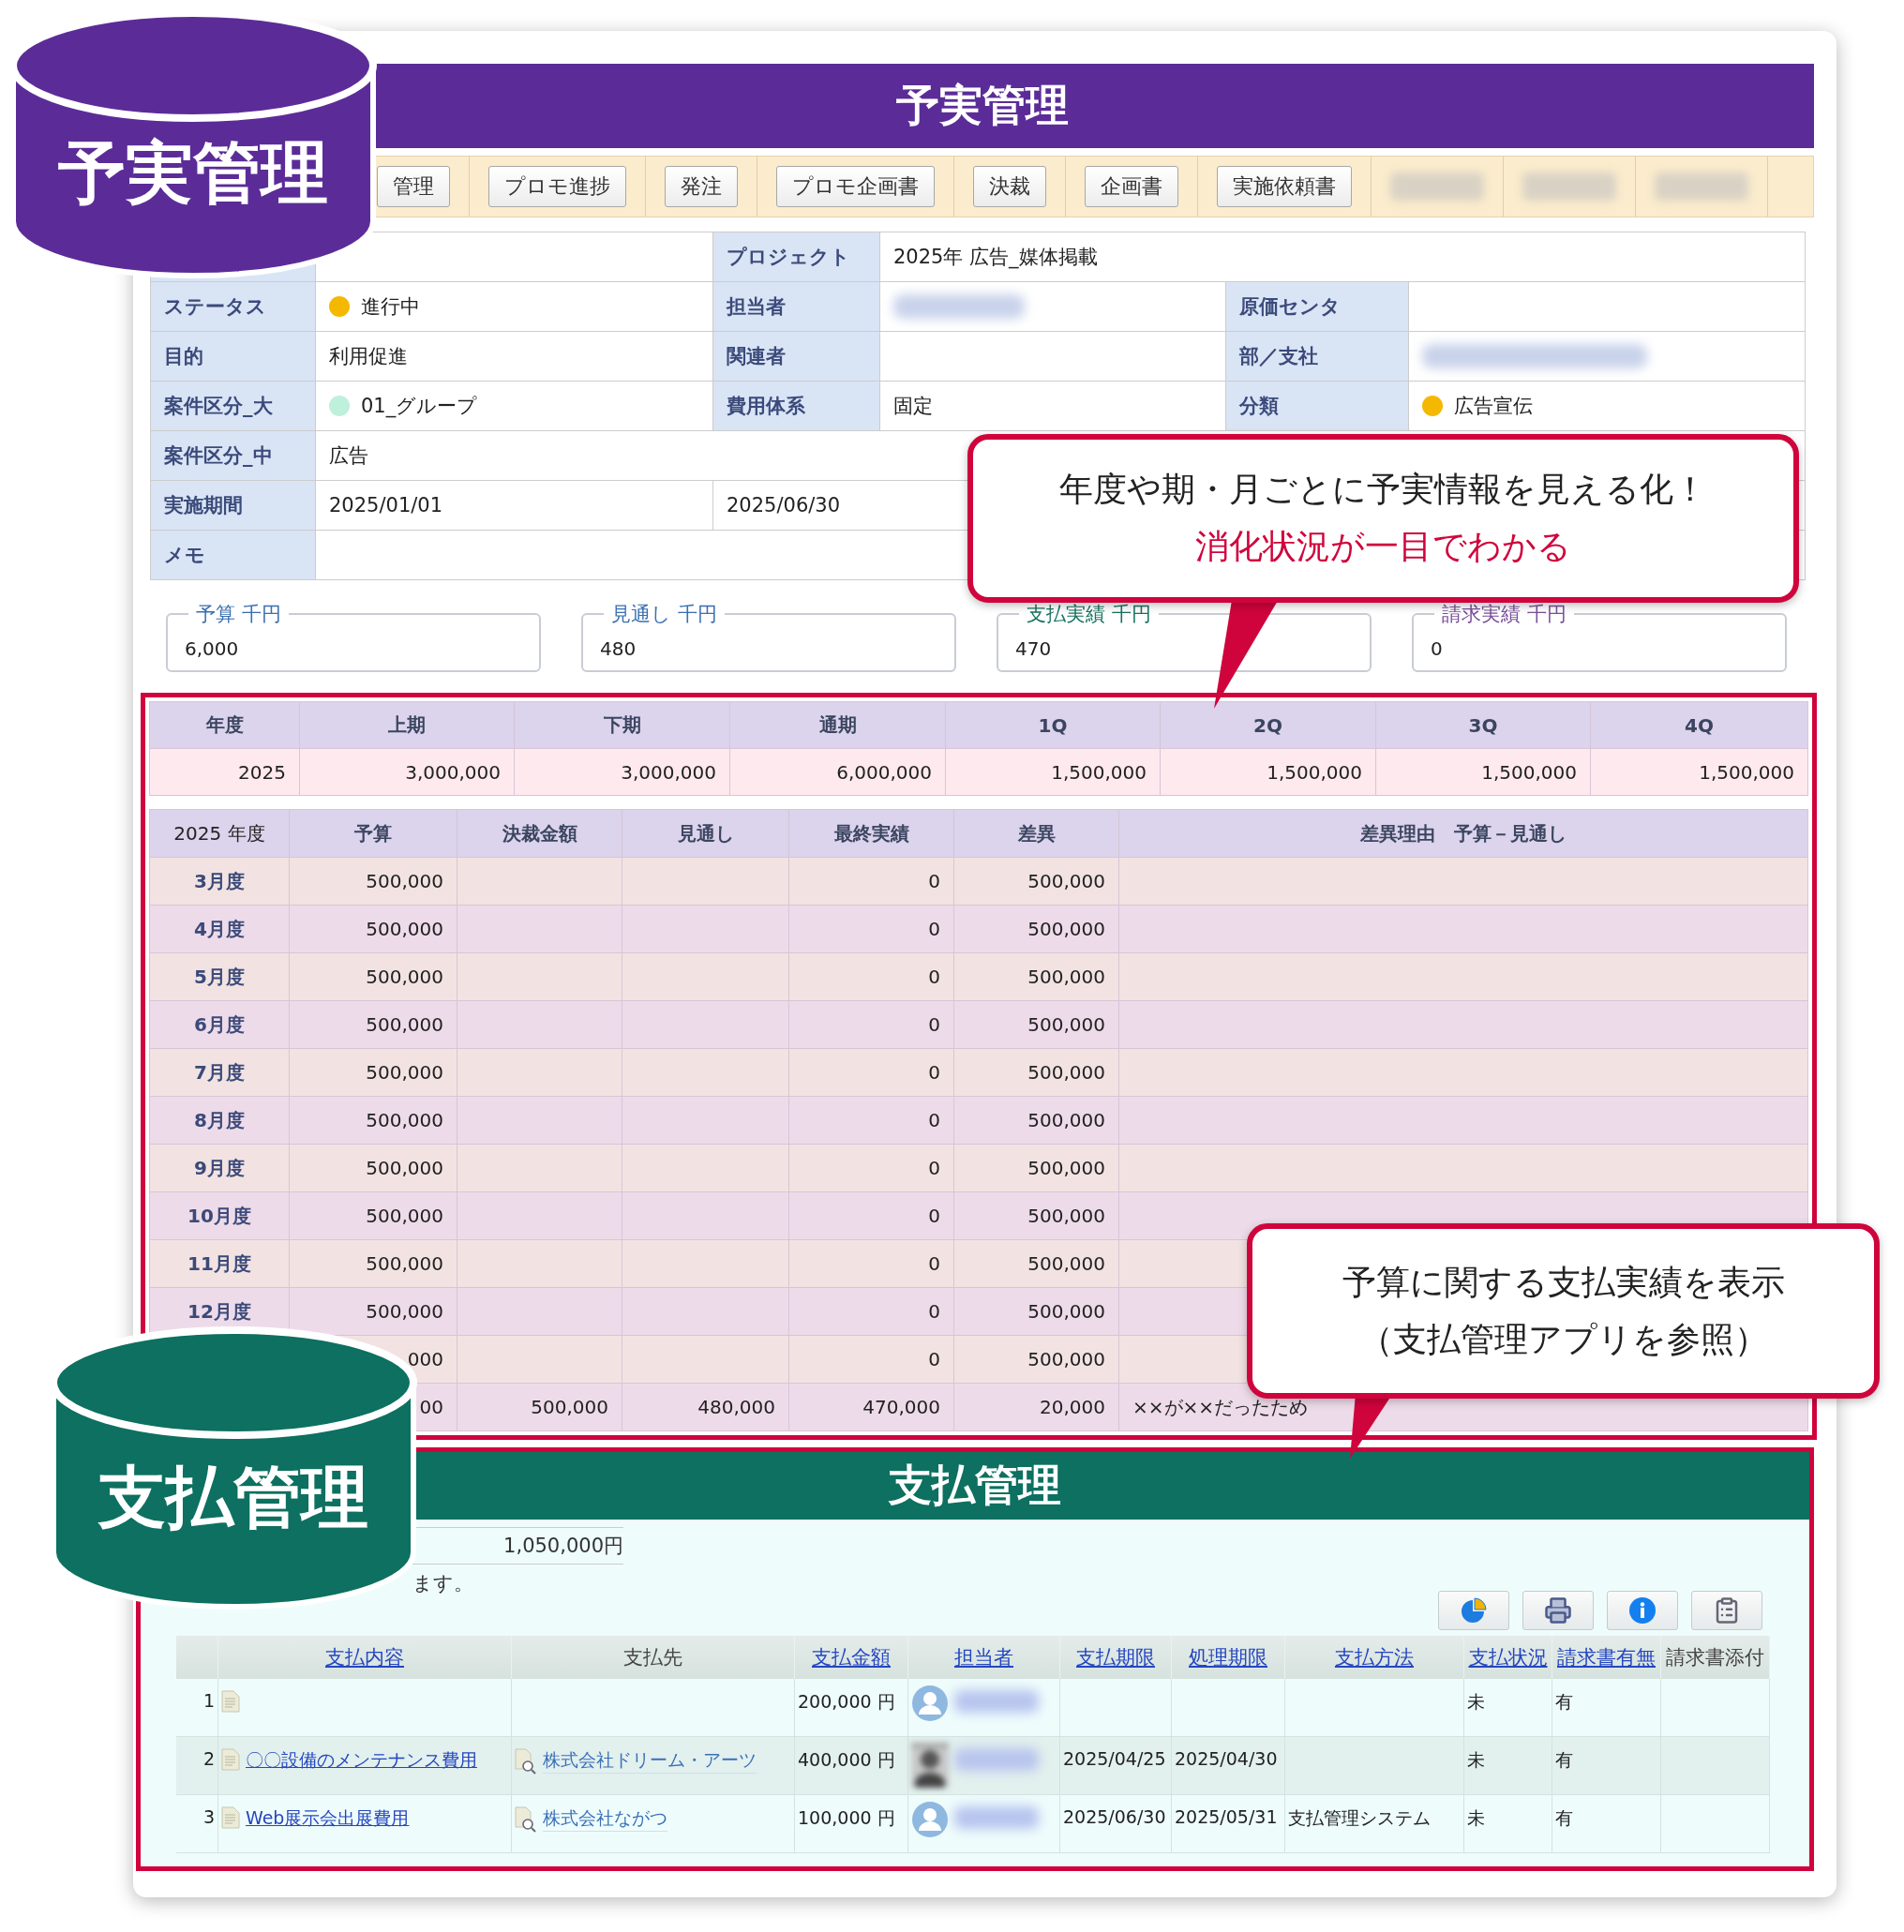 This screenshot has height=1932, width=1904. I want to click on table-cell: 2025, so click(225, 772).